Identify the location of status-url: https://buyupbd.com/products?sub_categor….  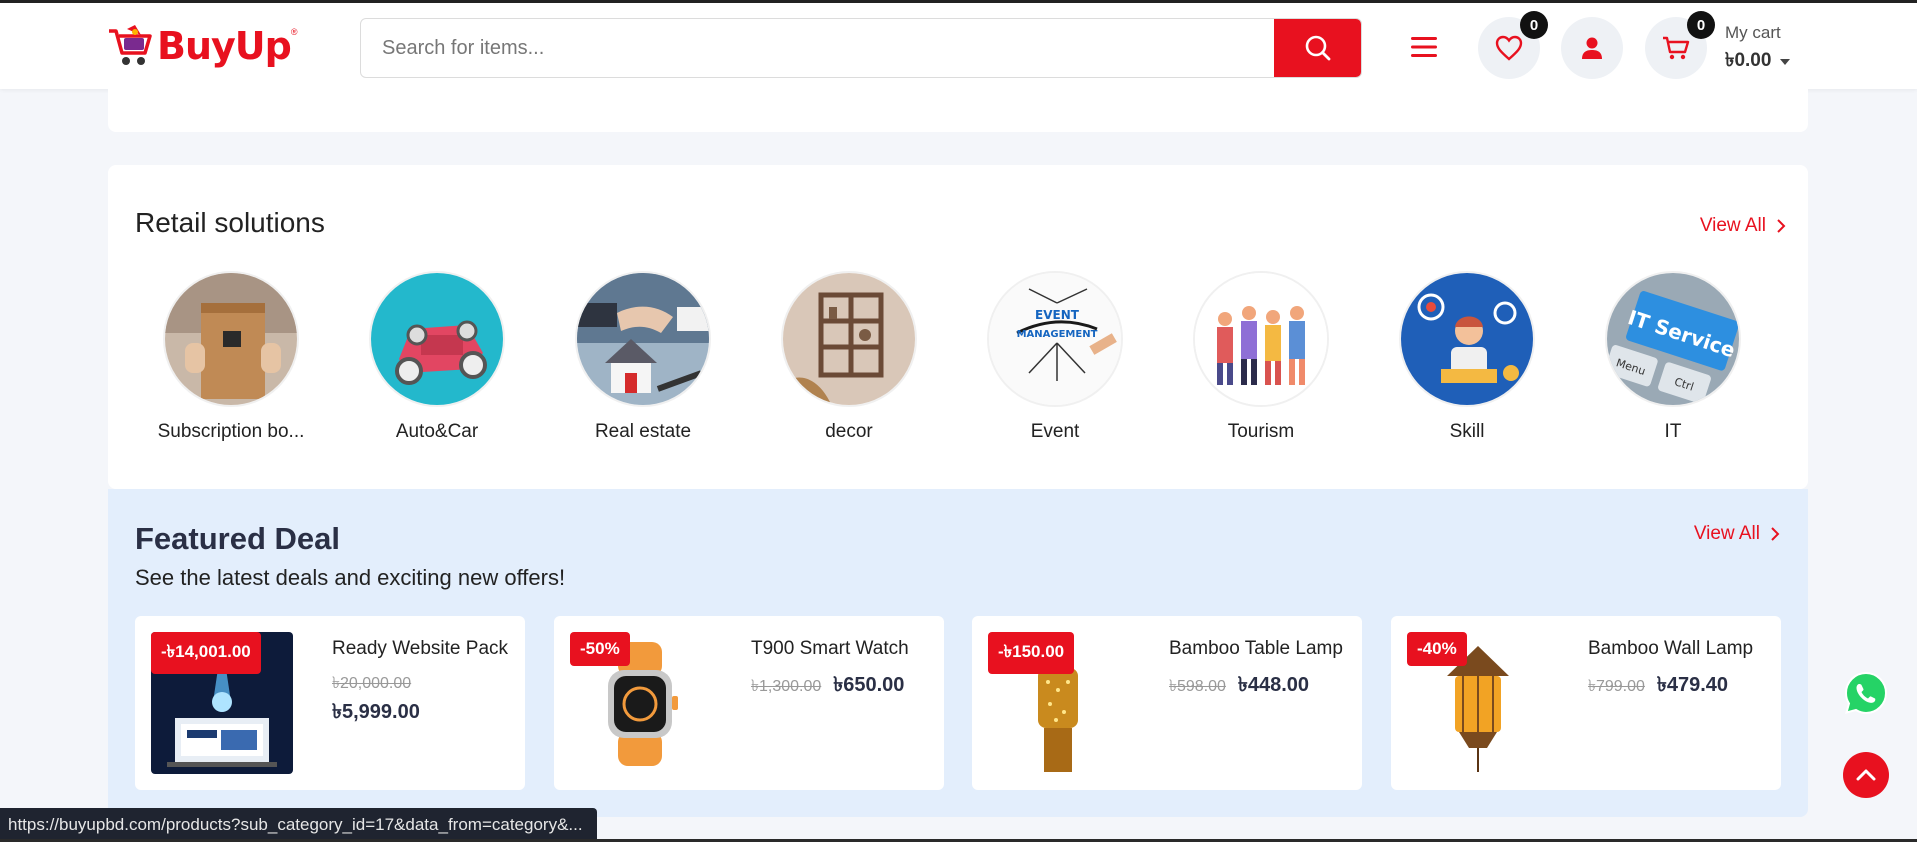
(295, 824).